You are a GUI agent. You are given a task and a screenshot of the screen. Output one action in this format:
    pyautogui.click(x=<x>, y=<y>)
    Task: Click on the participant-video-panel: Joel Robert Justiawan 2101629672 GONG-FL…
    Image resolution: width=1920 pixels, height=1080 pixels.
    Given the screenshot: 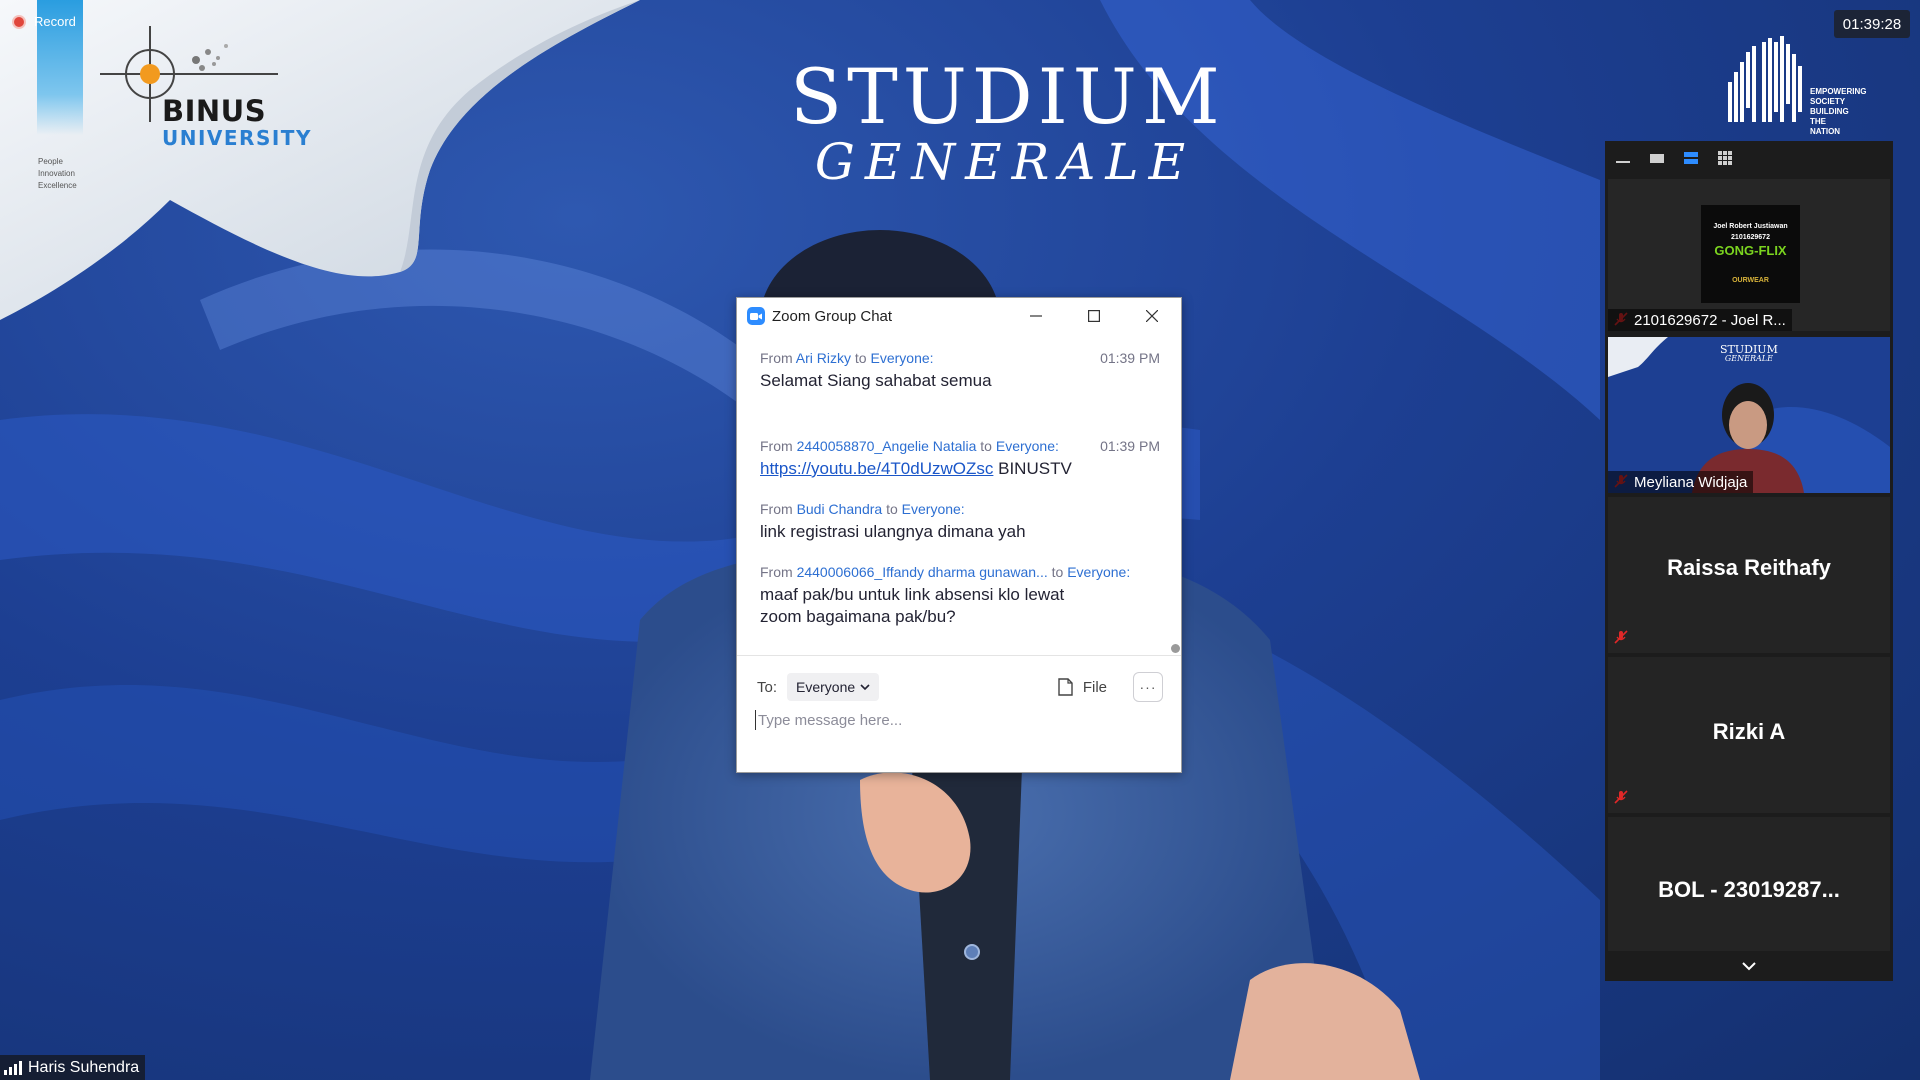 What is the action you would take?
    pyautogui.click(x=1749, y=561)
    